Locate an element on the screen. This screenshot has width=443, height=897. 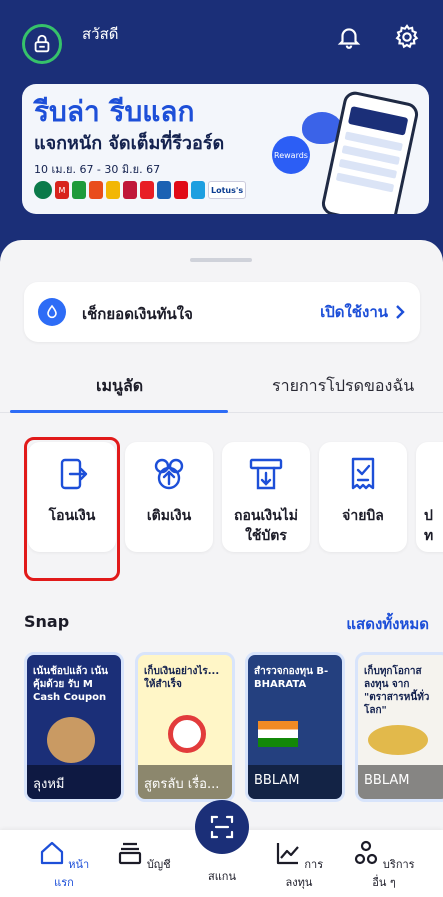
notification-bell-icon is located at coordinates (349, 37).